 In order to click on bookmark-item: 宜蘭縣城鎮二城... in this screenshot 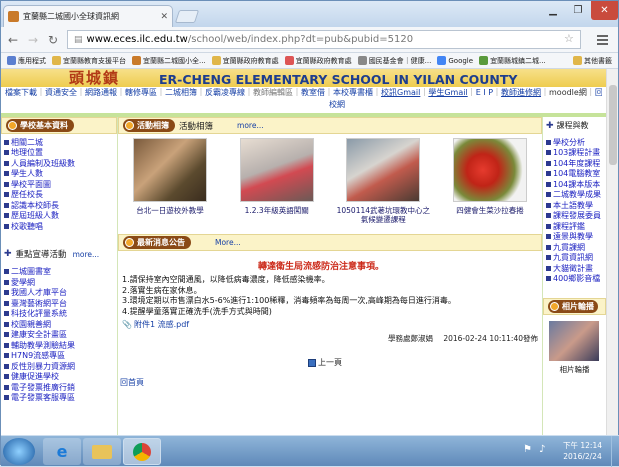, I will do `click(512, 61)`.